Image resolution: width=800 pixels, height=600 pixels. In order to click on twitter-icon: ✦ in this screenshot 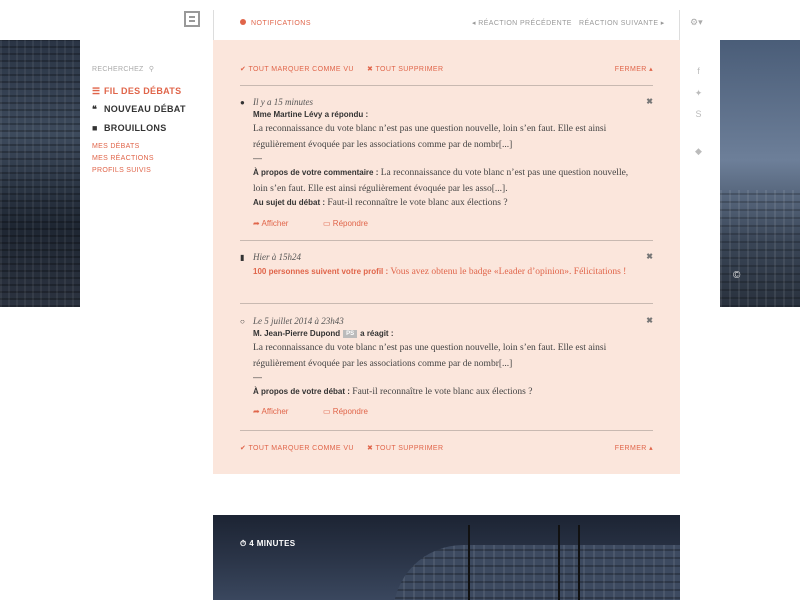, I will do `click(698, 93)`.